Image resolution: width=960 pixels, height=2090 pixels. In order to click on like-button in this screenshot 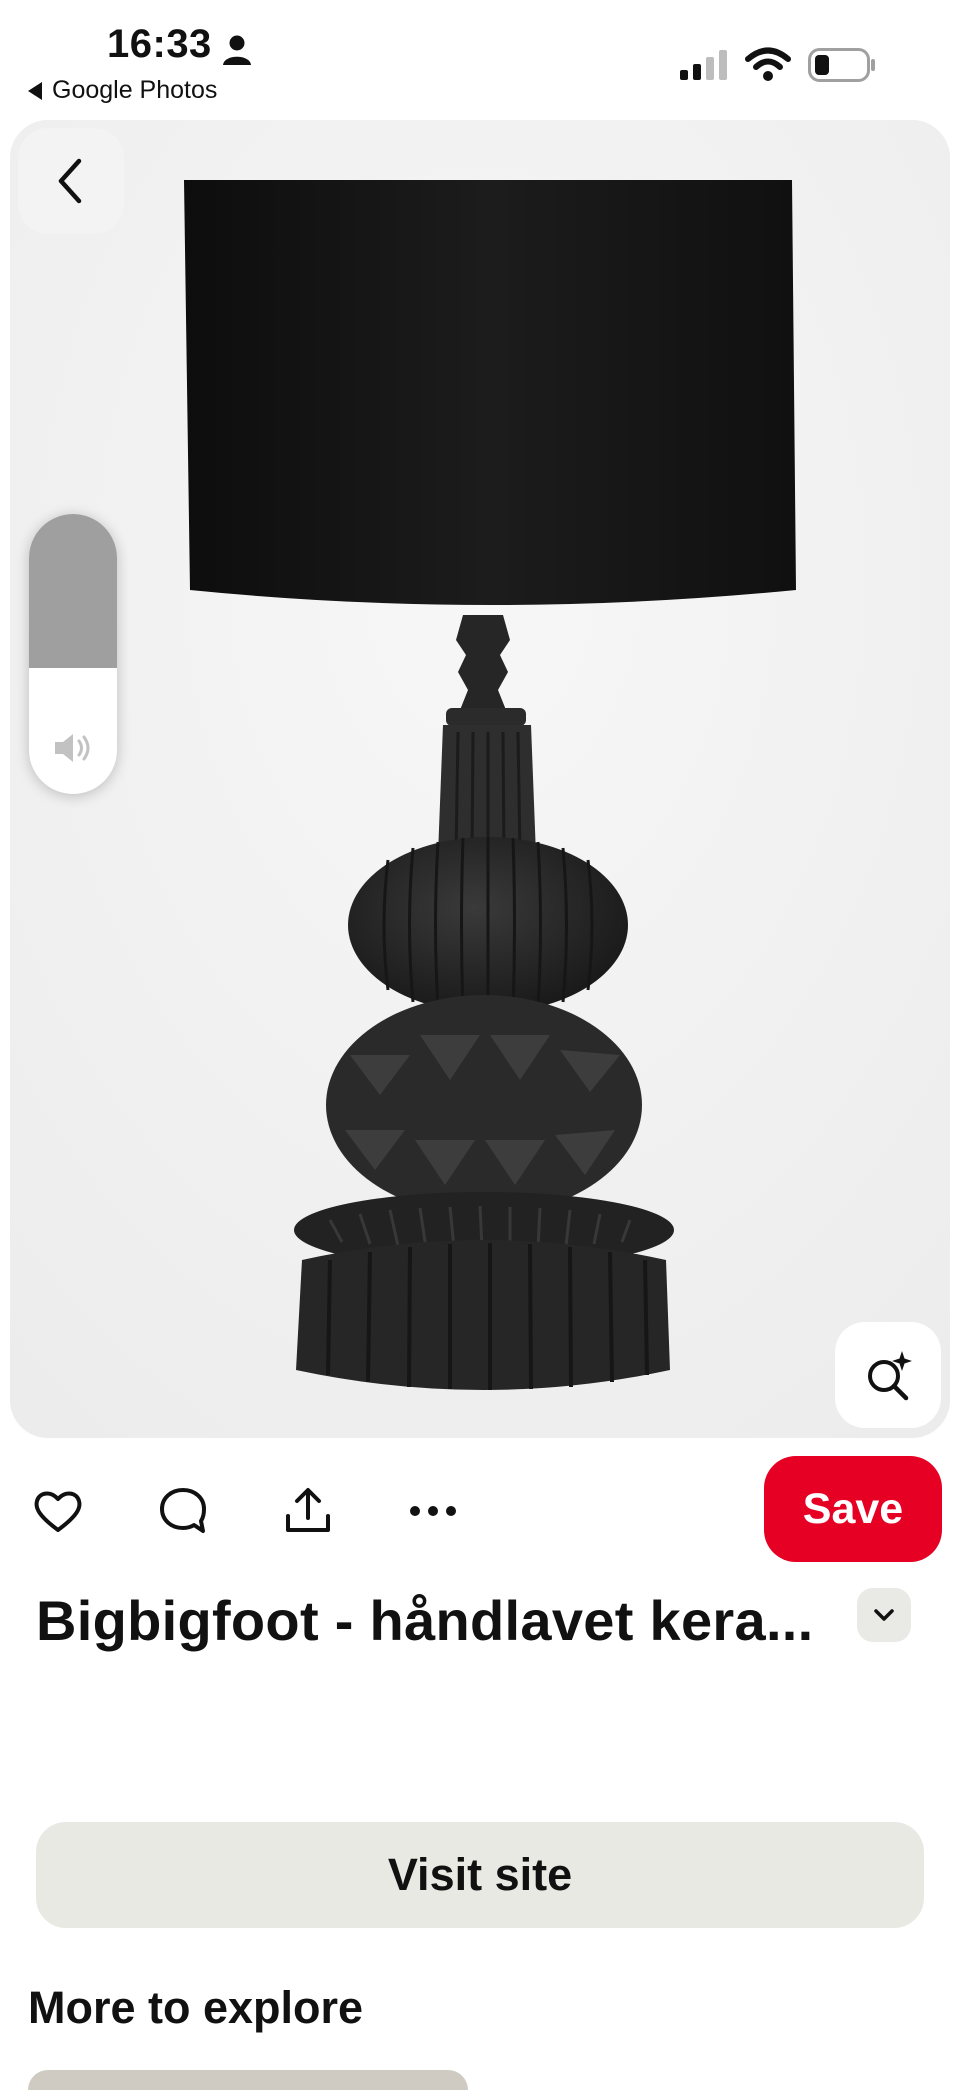, I will do `click(58, 1511)`.